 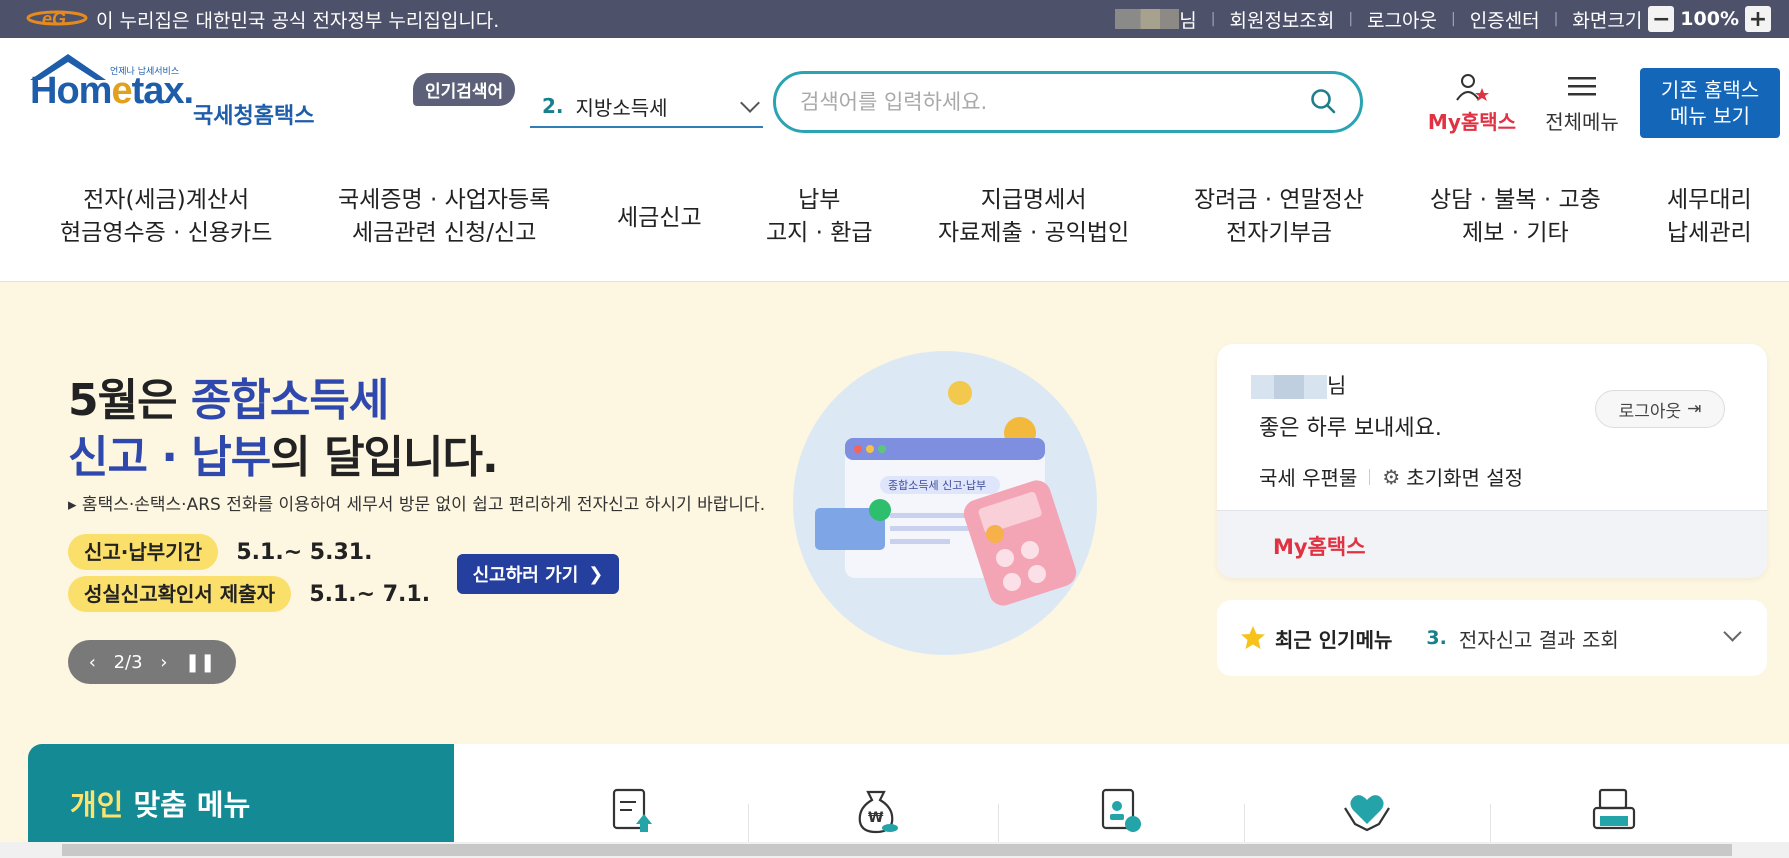 I want to click on slide-counter: 2/3, so click(x=128, y=662).